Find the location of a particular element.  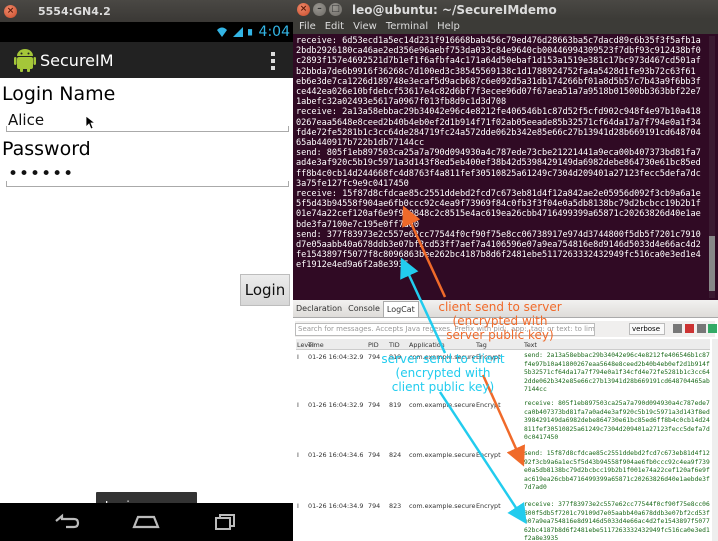

scroll-lock-icon is located at coordinates (712, 328).